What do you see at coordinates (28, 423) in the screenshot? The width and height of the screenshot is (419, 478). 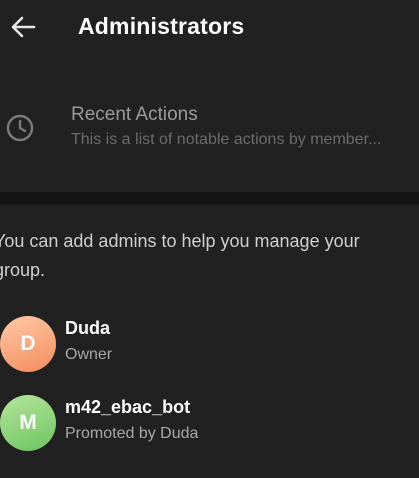 I see `avatar: M` at bounding box center [28, 423].